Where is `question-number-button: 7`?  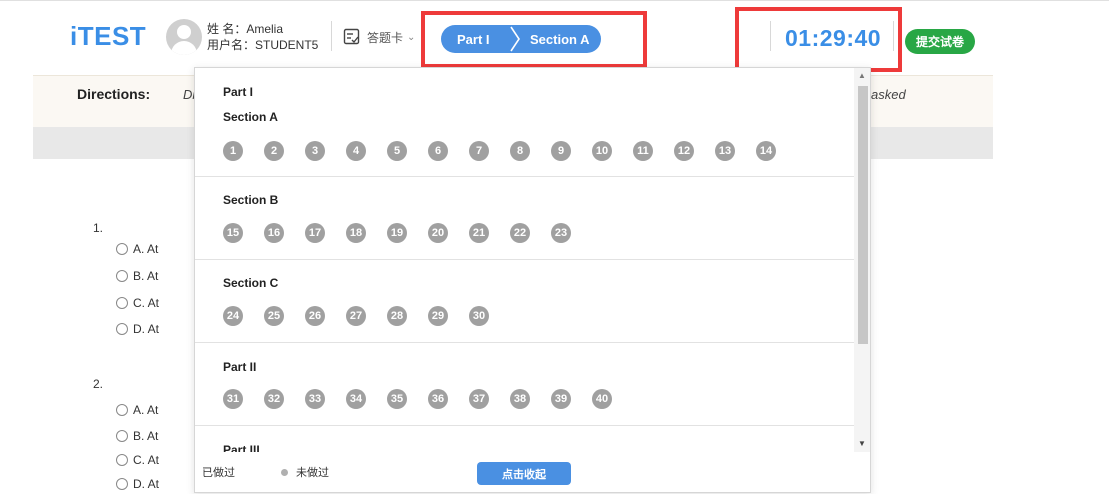 question-number-button: 7 is located at coordinates (479, 151).